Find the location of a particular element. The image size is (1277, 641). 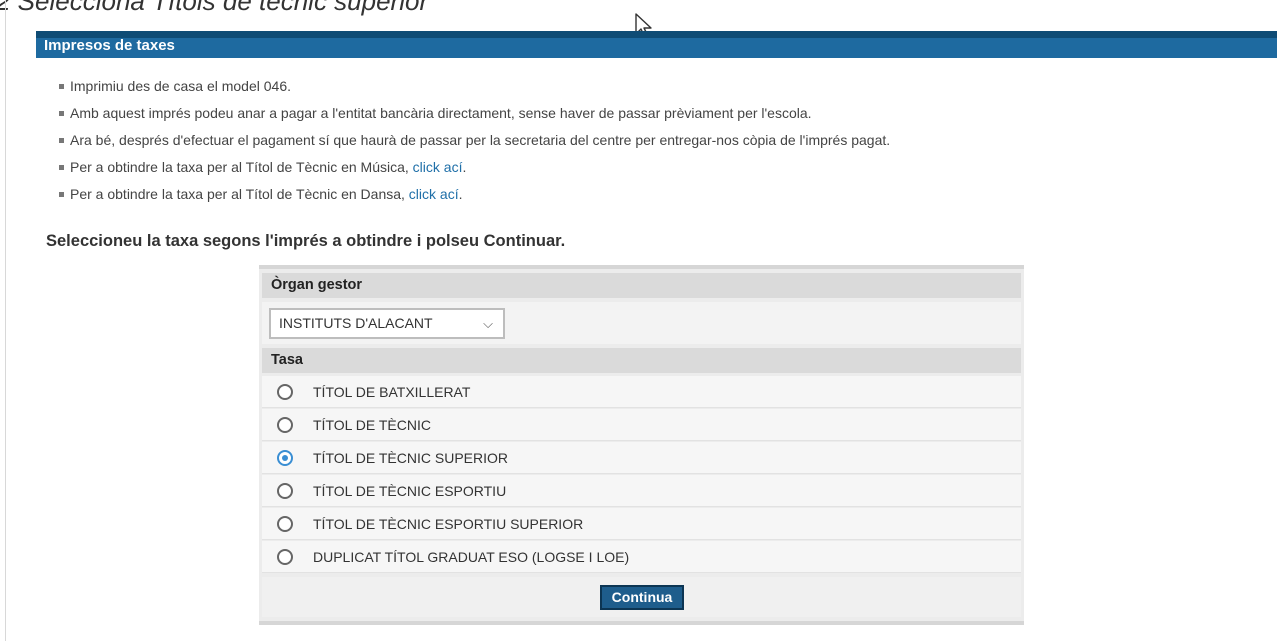

button-row: Continua is located at coordinates (641, 597).